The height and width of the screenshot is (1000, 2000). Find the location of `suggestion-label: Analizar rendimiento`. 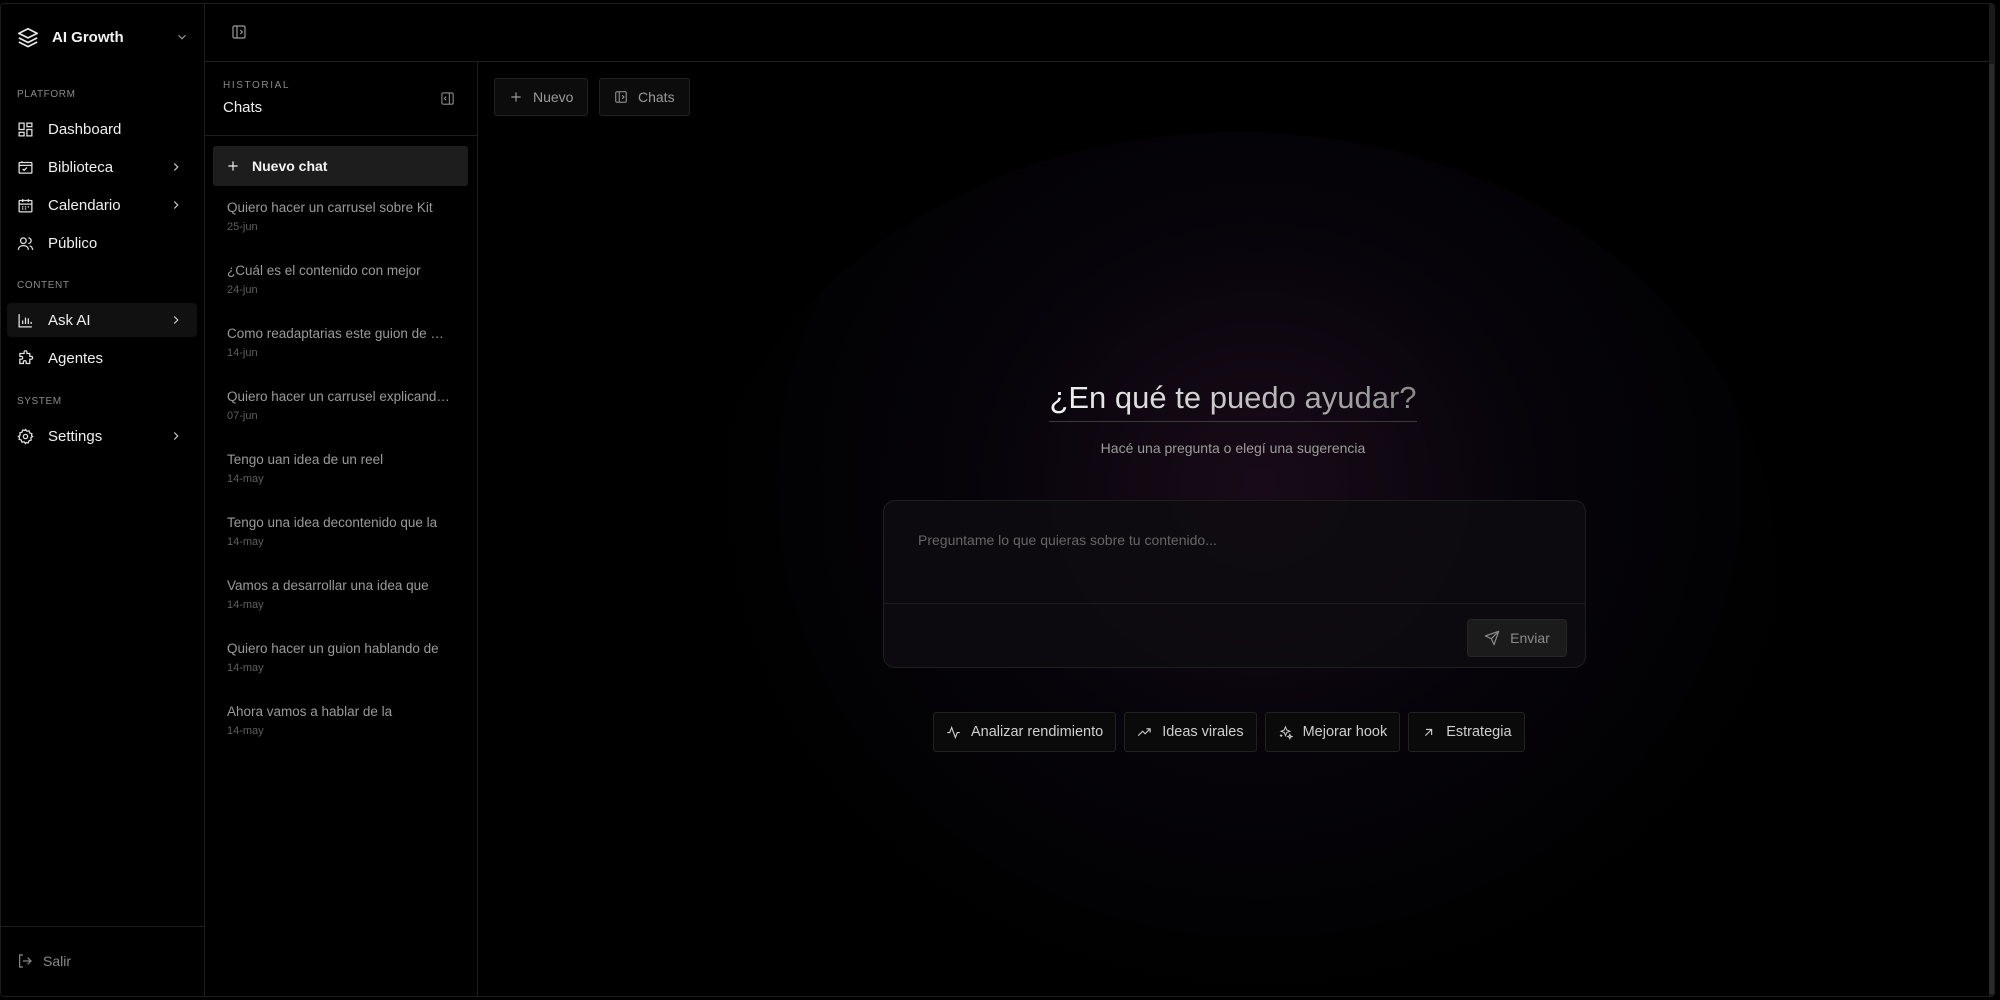

suggestion-label: Analizar rendimiento is located at coordinates (1037, 732).